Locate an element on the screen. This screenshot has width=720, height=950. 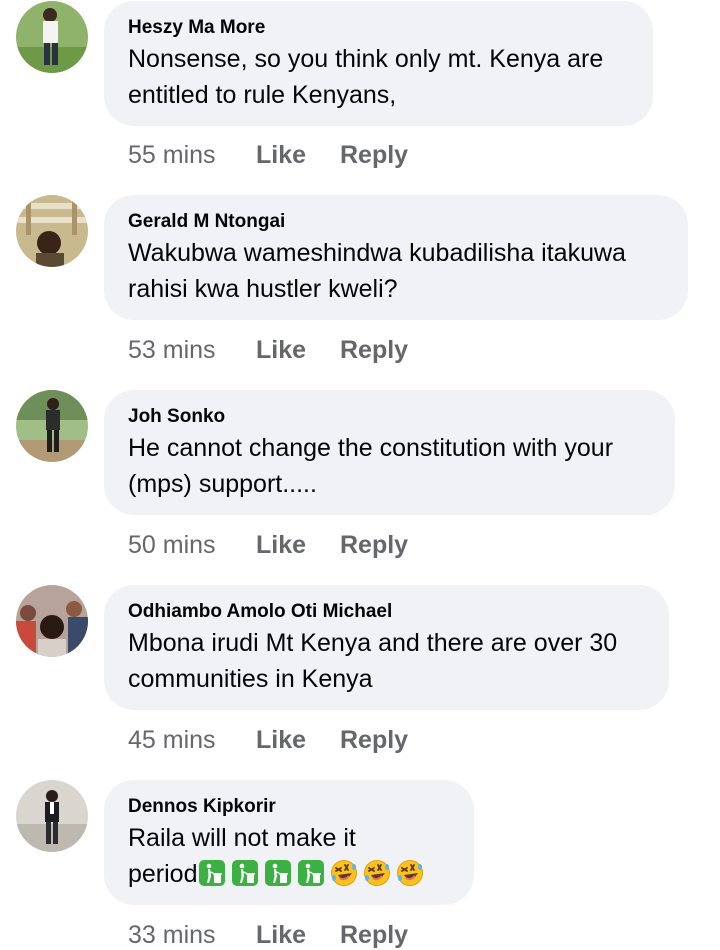
comment-author: Odhiambo Amolo Oti Michael is located at coordinates (386, 612).